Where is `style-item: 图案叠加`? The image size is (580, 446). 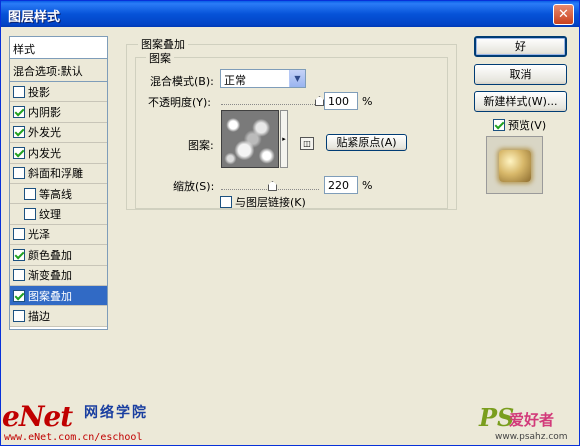
style-item: 图案叠加 is located at coordinates (58, 296).